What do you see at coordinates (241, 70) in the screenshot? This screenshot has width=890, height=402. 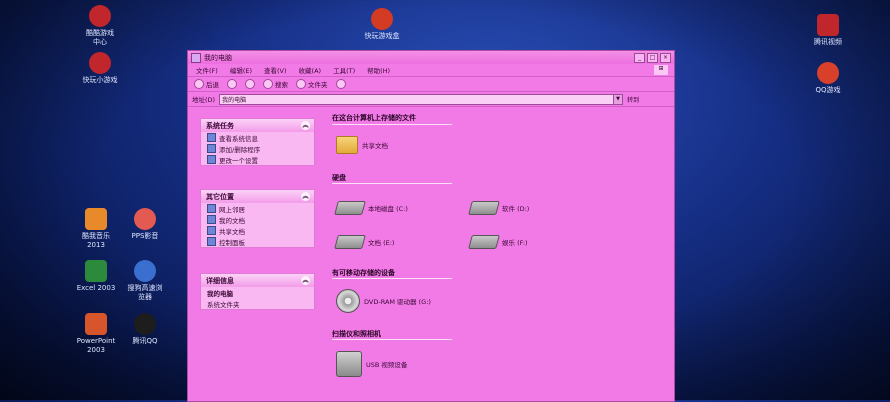 I see `menu-edit: 编辑(E)` at bounding box center [241, 70].